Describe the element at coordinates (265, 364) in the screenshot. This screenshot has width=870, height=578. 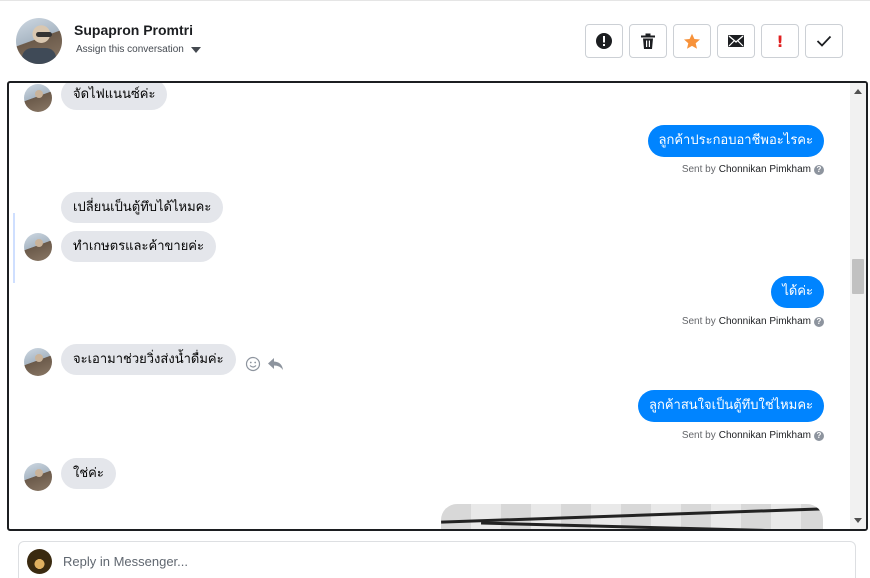
I see `message-hover-actions` at that location.